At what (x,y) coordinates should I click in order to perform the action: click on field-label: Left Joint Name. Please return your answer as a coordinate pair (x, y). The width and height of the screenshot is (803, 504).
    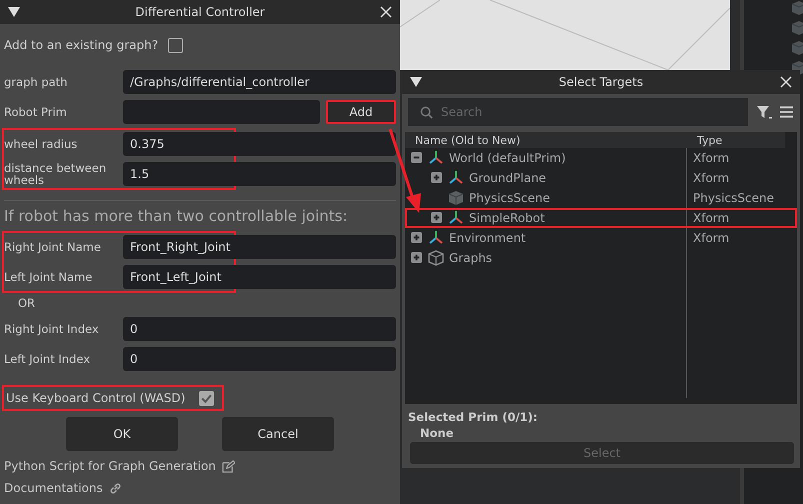
    Looking at the image, I should click on (49, 277).